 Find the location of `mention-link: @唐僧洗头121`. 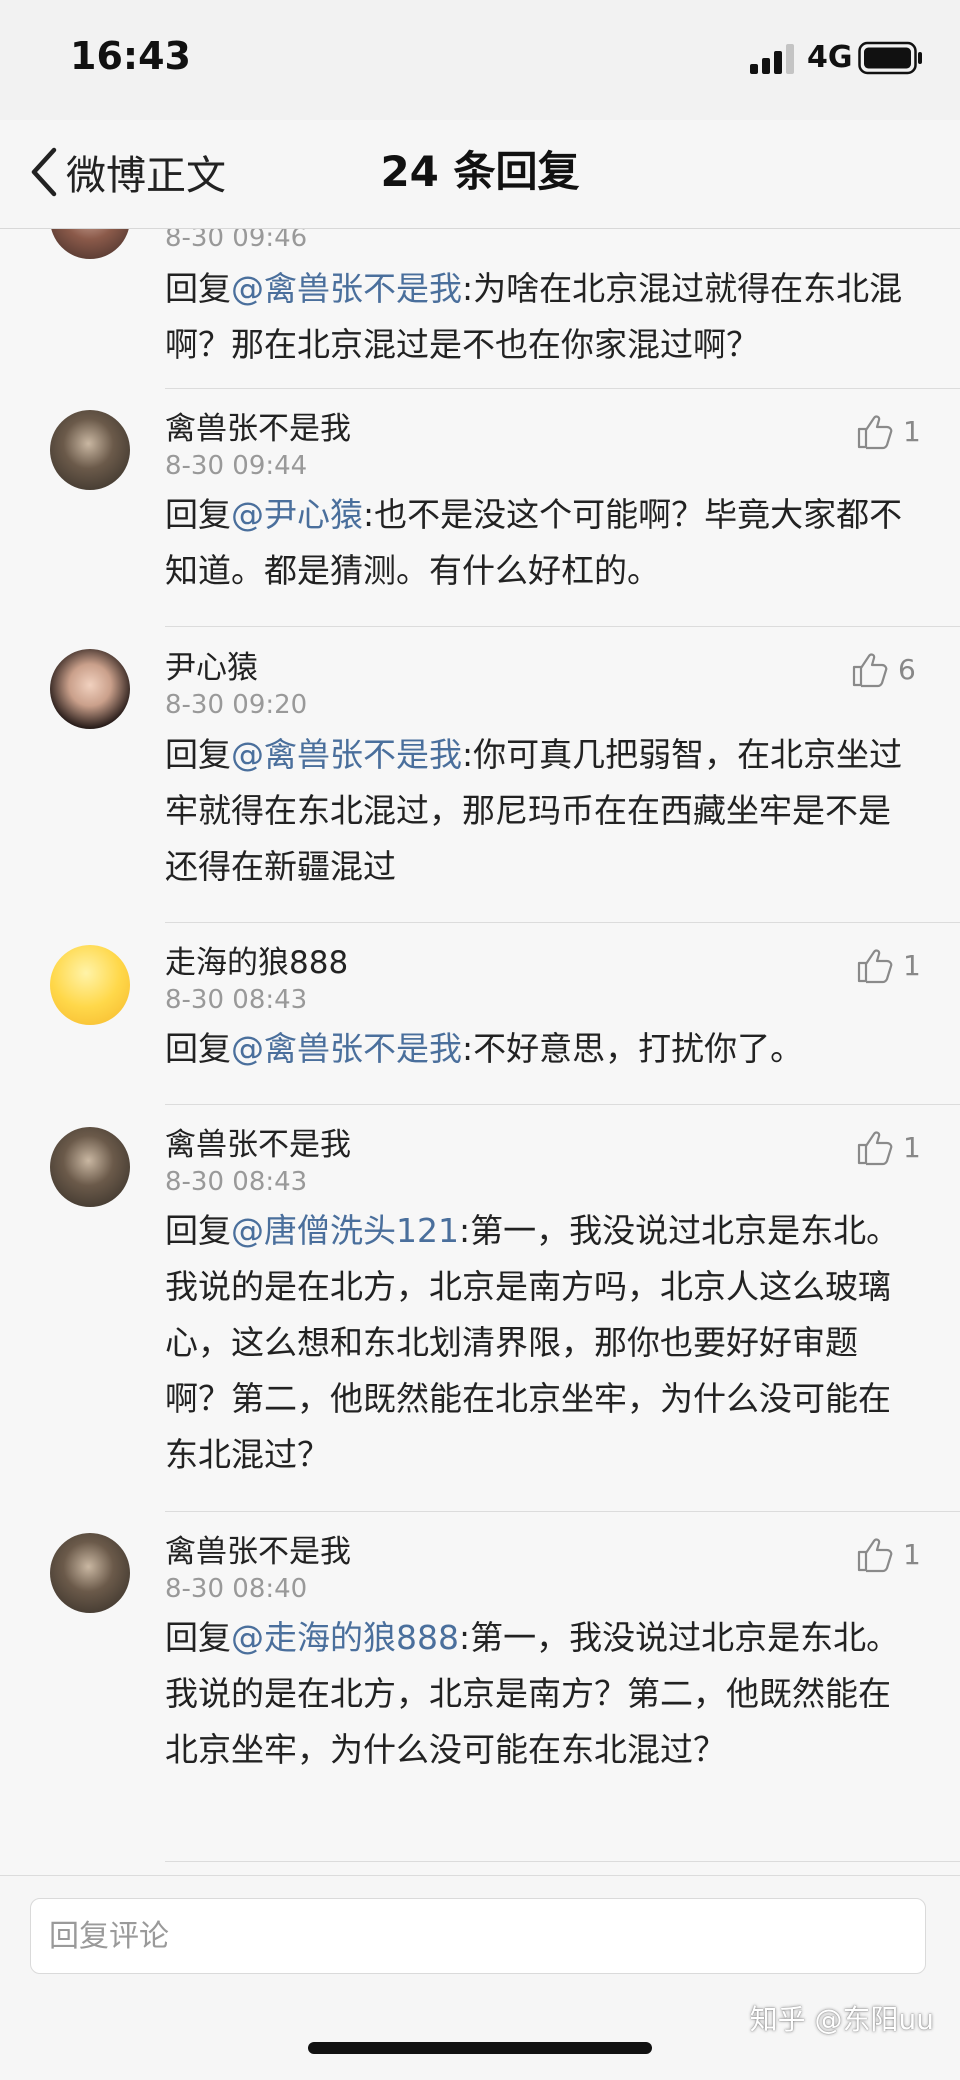

mention-link: @唐僧洗头121 is located at coordinates (345, 1230).